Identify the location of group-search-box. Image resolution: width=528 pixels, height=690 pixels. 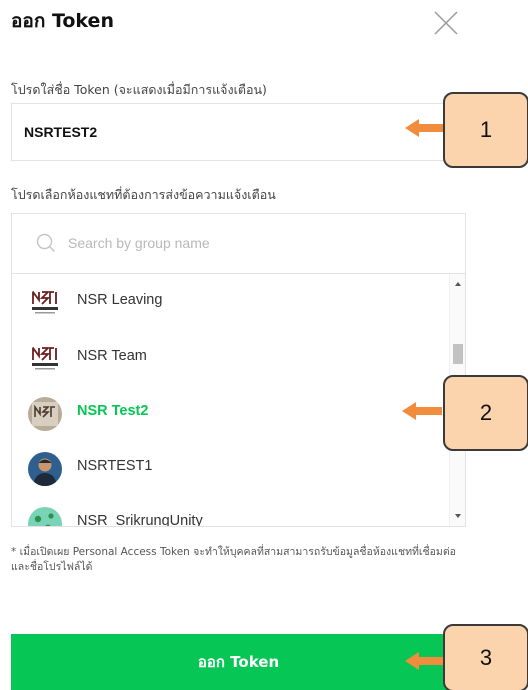
(238, 243).